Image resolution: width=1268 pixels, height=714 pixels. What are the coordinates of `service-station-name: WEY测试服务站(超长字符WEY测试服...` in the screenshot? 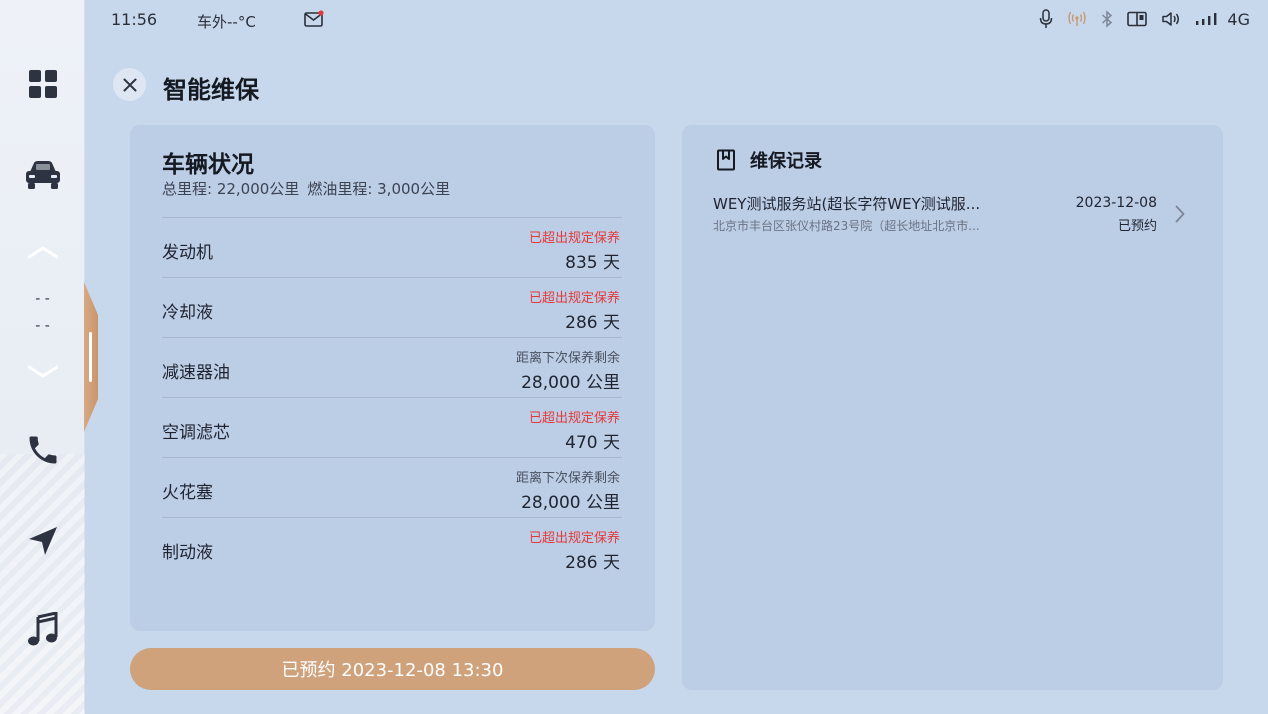 It's located at (847, 204).